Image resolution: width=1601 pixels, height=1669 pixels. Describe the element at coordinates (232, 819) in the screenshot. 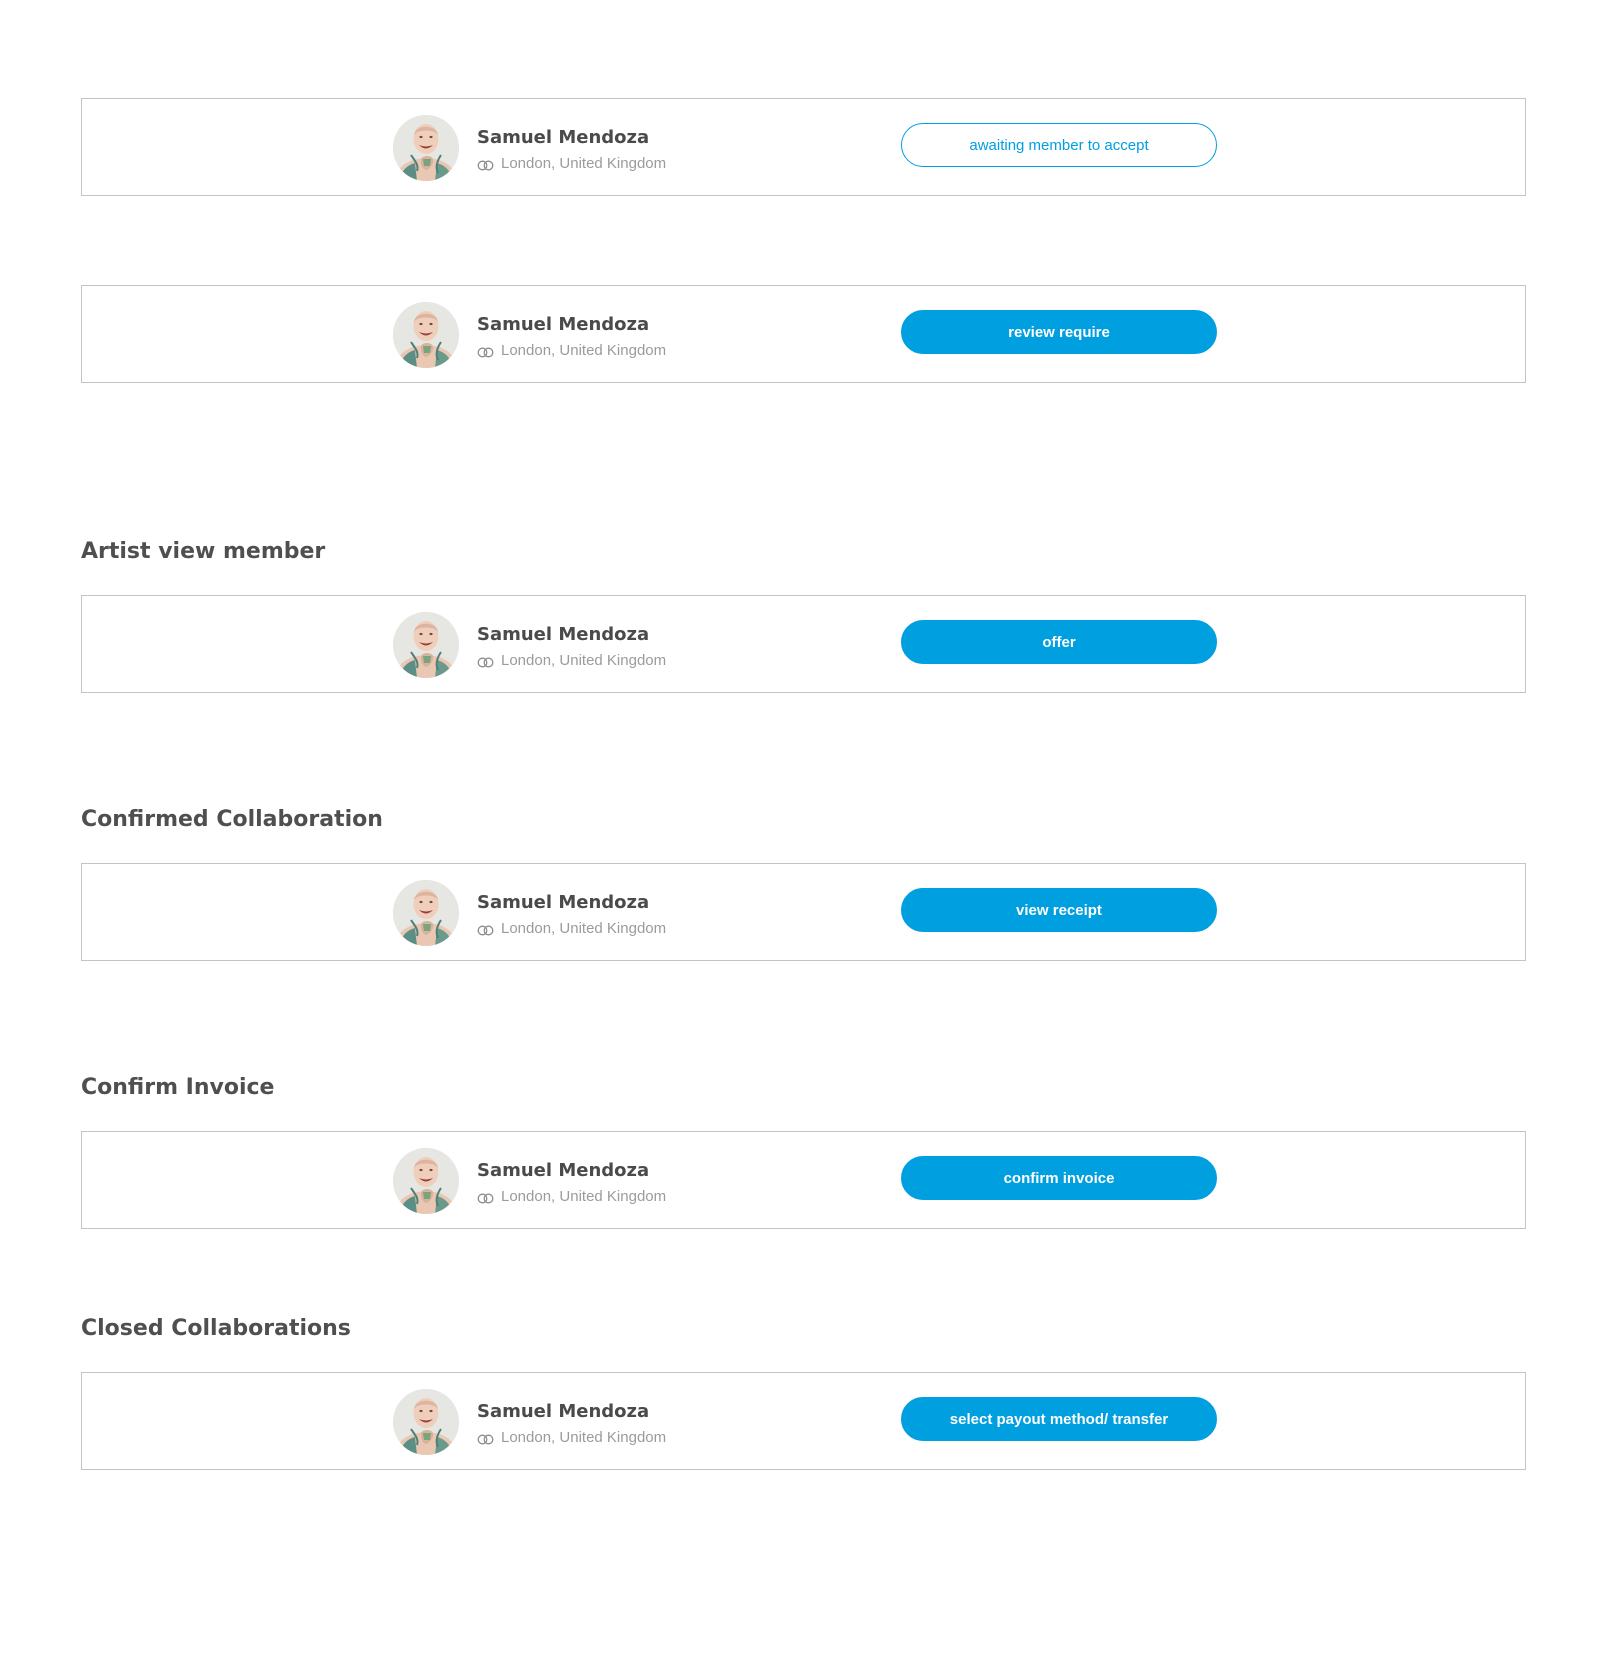

I see `section-title-confirmed-collaboration: Confirmed Collaboration` at that location.